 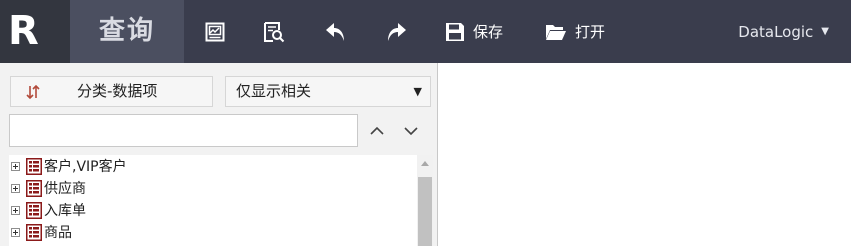 I want to click on chevron-down-icon, so click(x=411, y=130).